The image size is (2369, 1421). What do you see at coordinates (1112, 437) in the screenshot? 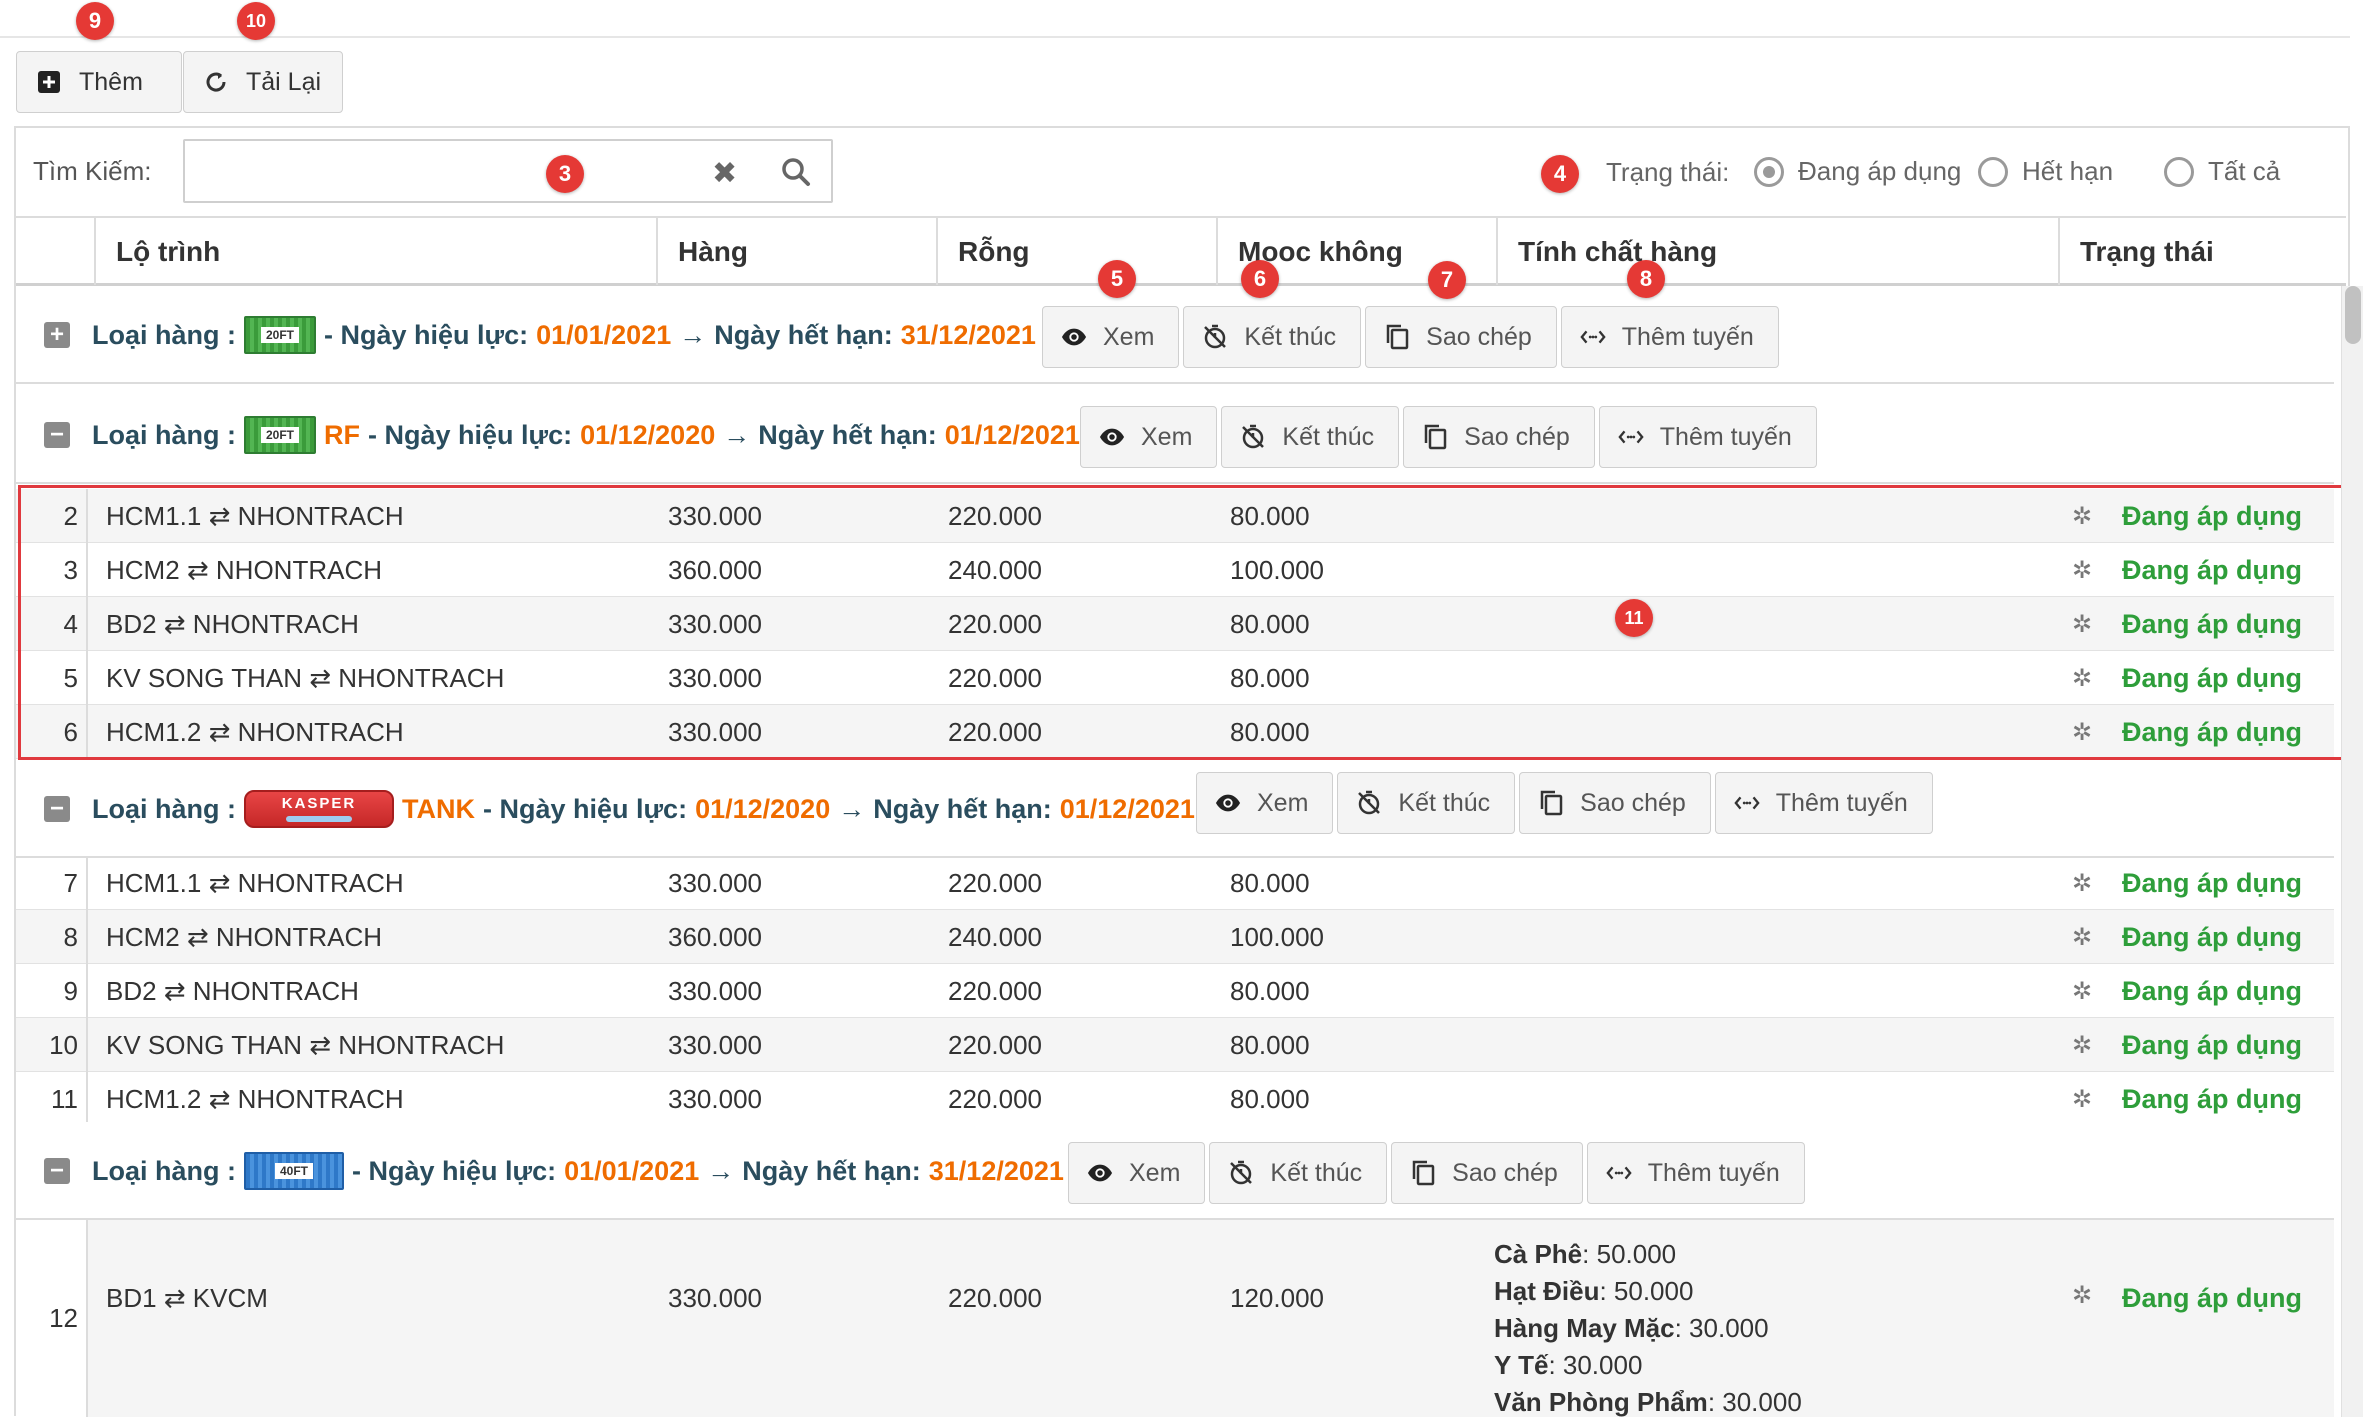
I see `eye-icon` at bounding box center [1112, 437].